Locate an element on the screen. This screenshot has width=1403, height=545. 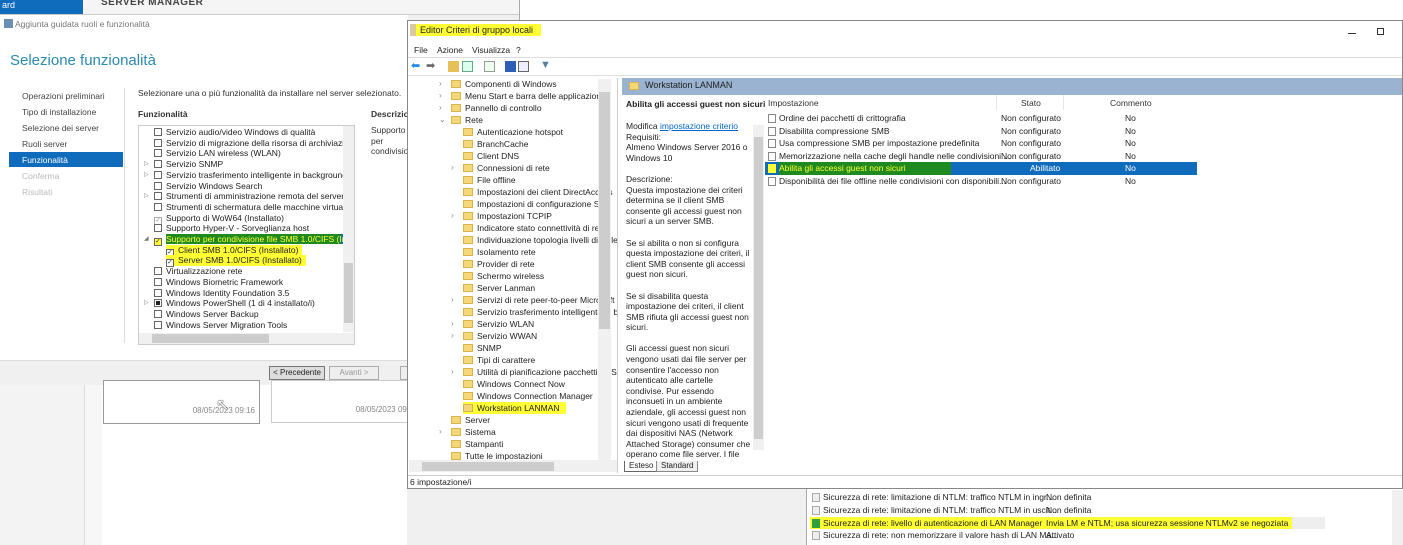
features-vscroll-thumb is located at coordinates (348, 293).